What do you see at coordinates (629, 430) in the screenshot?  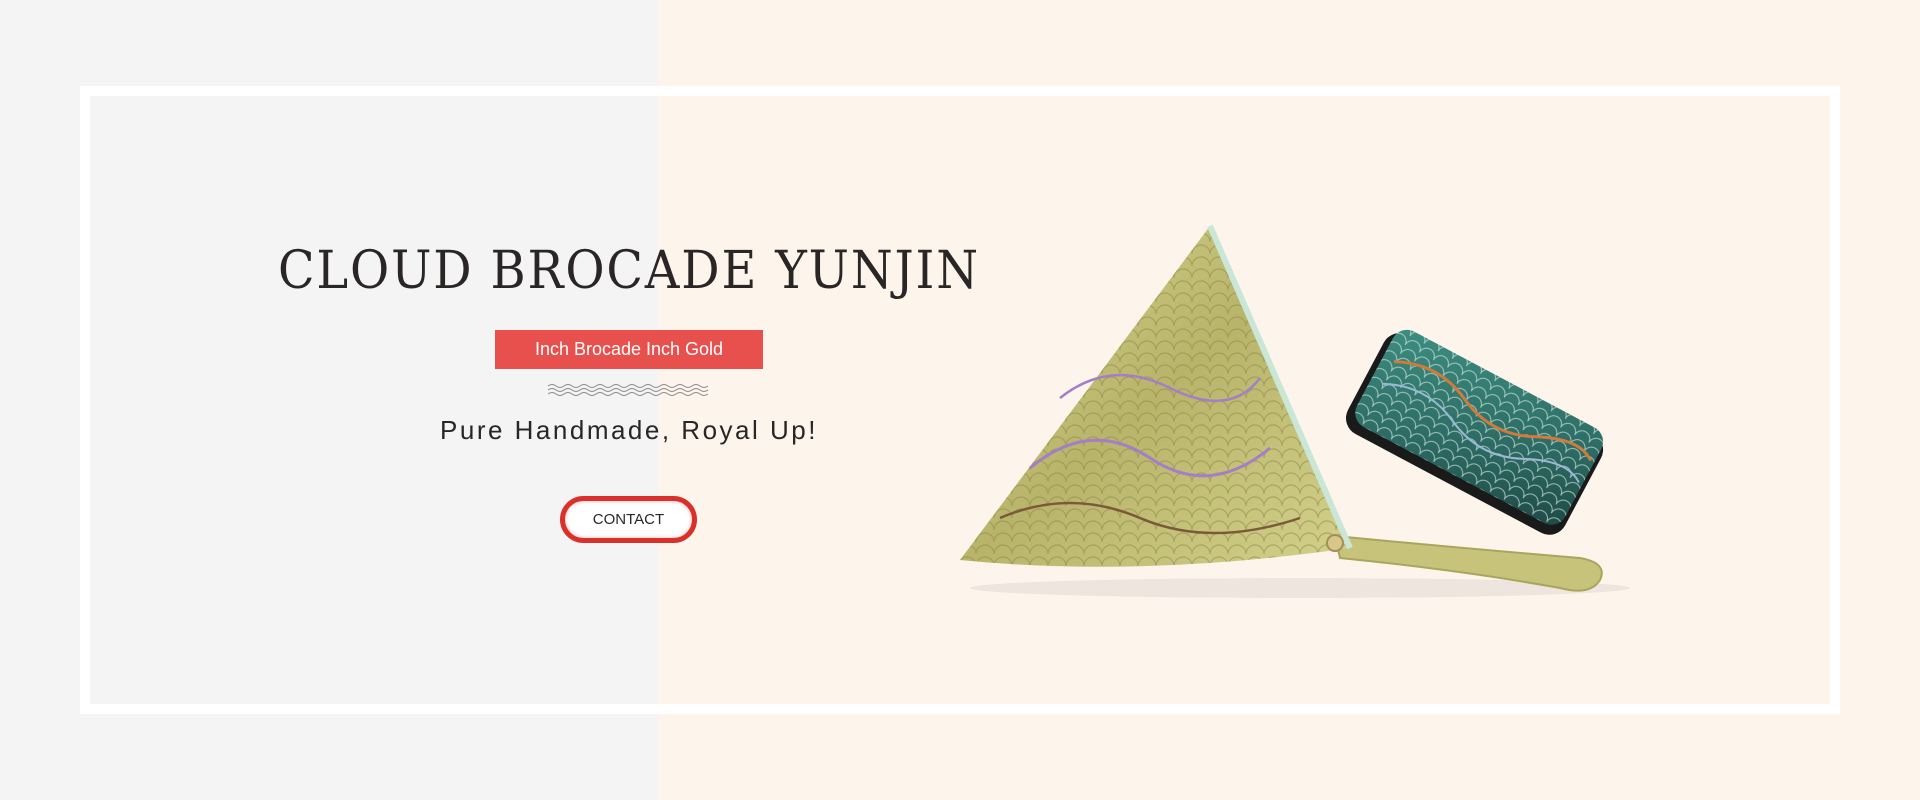 I see `banner-subtitle: Pure Handmade, Royal Up!` at bounding box center [629, 430].